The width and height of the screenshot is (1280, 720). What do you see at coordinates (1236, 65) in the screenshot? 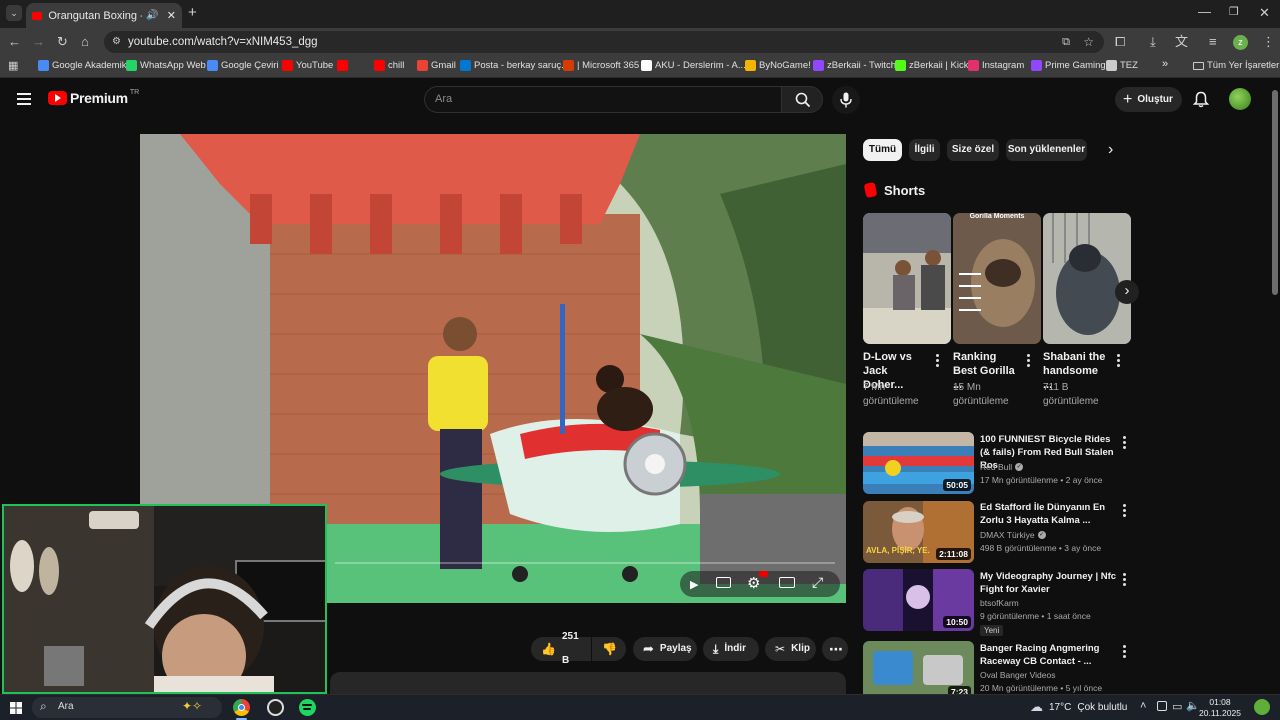
I see `all-bookmarks: Tüm Yer İşaretleri` at bounding box center [1236, 65].